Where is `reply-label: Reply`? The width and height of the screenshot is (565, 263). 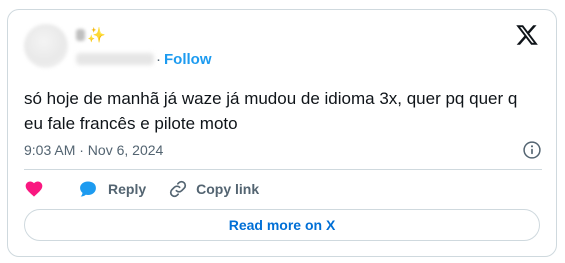 reply-label: Reply is located at coordinates (127, 189).